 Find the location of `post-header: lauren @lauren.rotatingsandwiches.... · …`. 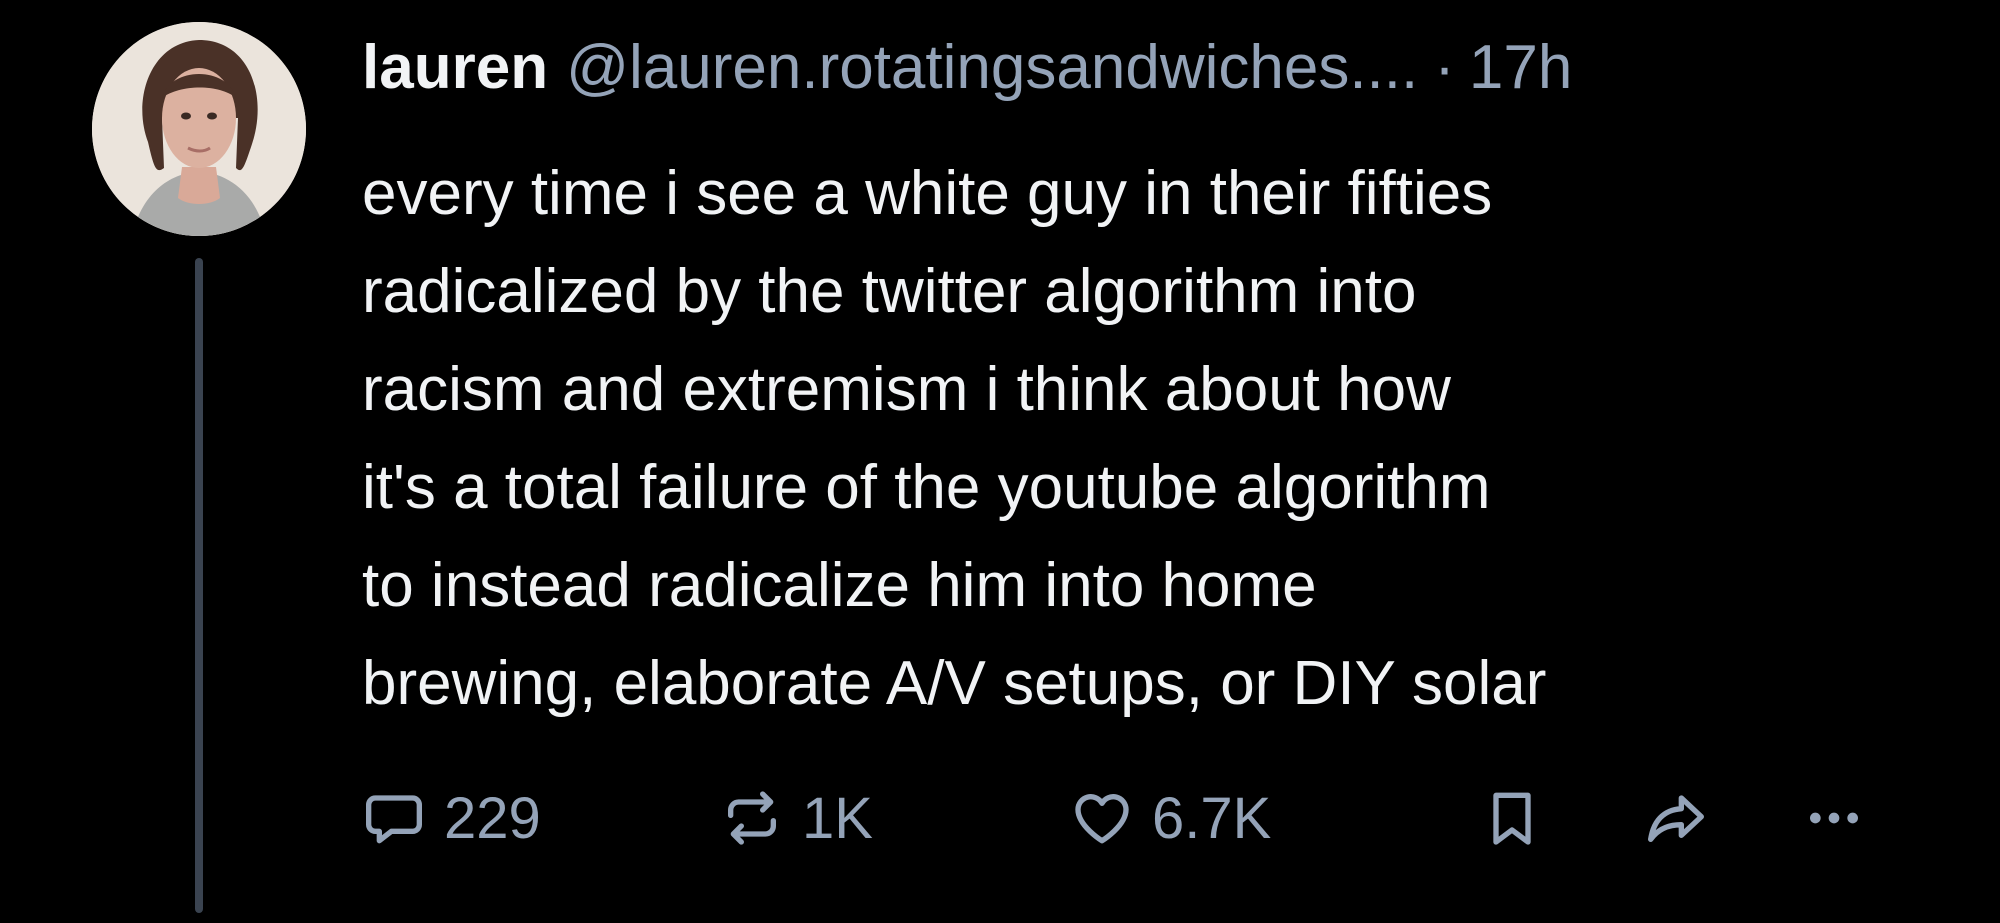

post-header: lauren @lauren.rotatingsandwiches.... · … is located at coordinates (967, 68).